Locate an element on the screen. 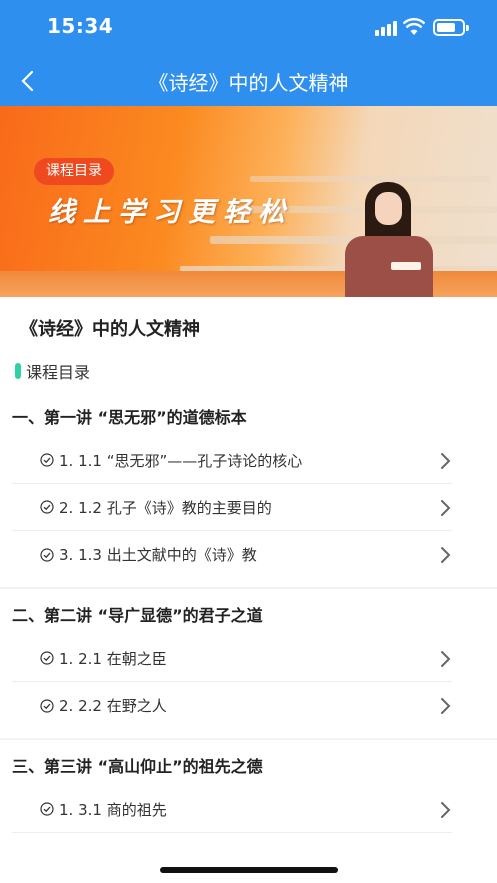  lesson-item: 1. 3.1 商的祖先 is located at coordinates (232, 809).